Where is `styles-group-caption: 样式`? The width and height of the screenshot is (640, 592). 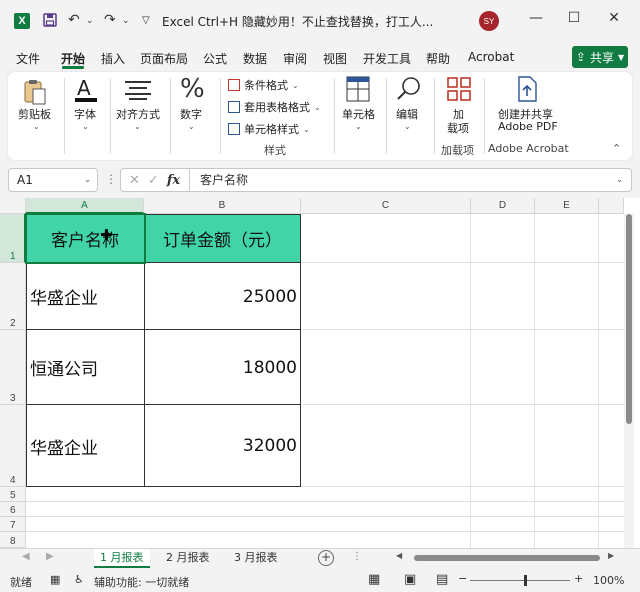 styles-group-caption: 样式 is located at coordinates (275, 150).